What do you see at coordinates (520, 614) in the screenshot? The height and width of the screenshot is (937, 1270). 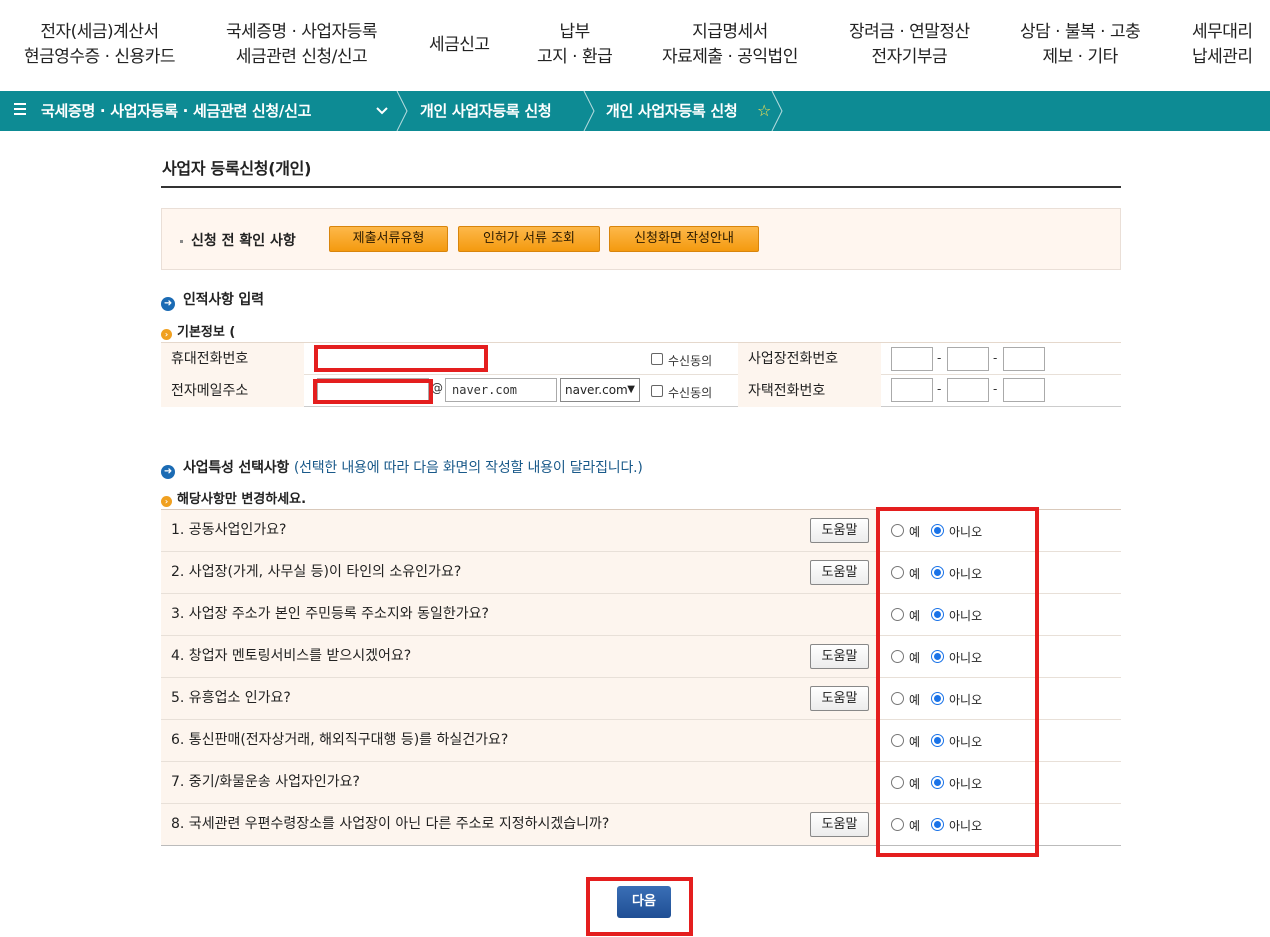 I see `question-text: 3. 사업장 주소가 본인 주민등록 주소지와 동일한가요?` at bounding box center [520, 614].